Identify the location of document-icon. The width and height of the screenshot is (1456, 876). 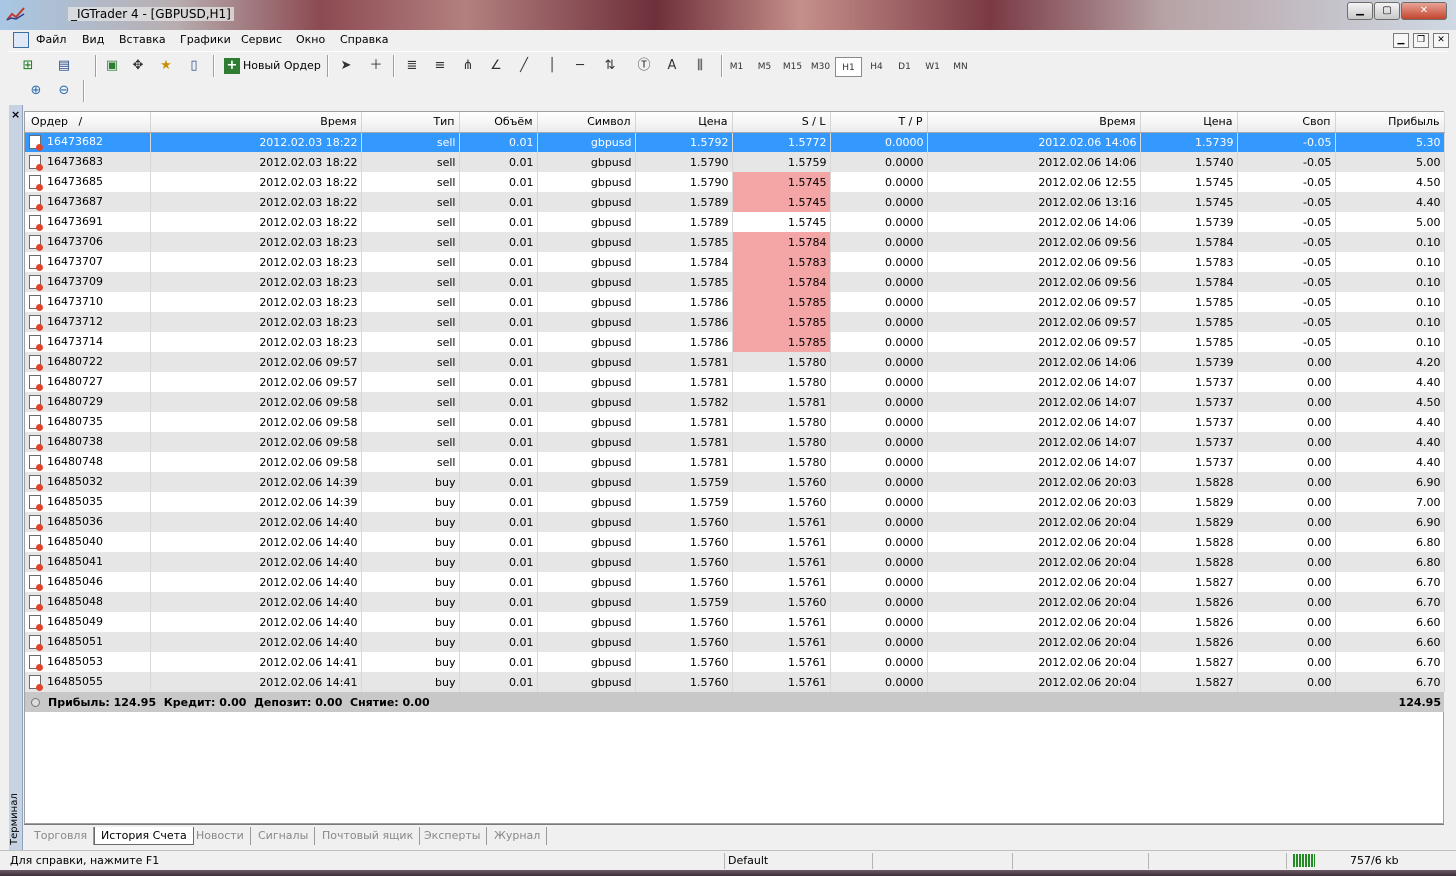
(21, 40).